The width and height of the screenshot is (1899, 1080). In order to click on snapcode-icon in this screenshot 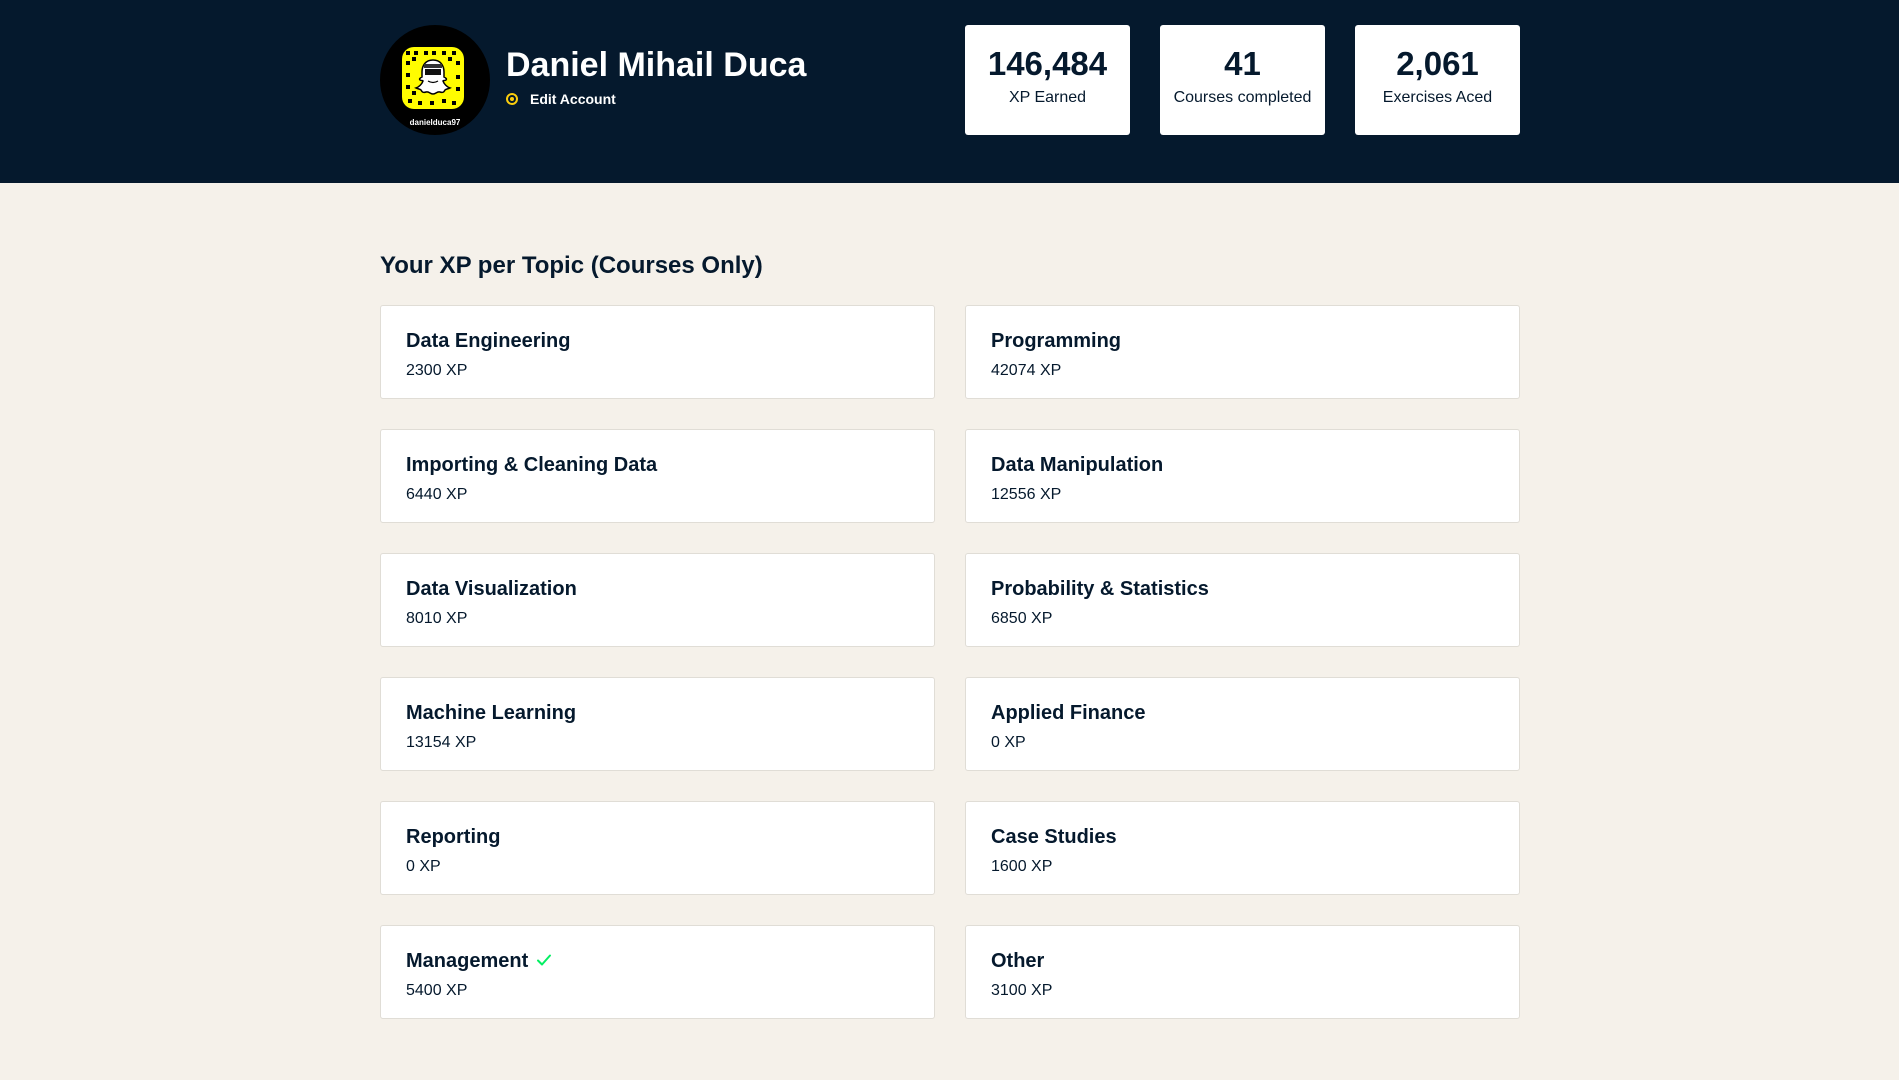, I will do `click(433, 78)`.